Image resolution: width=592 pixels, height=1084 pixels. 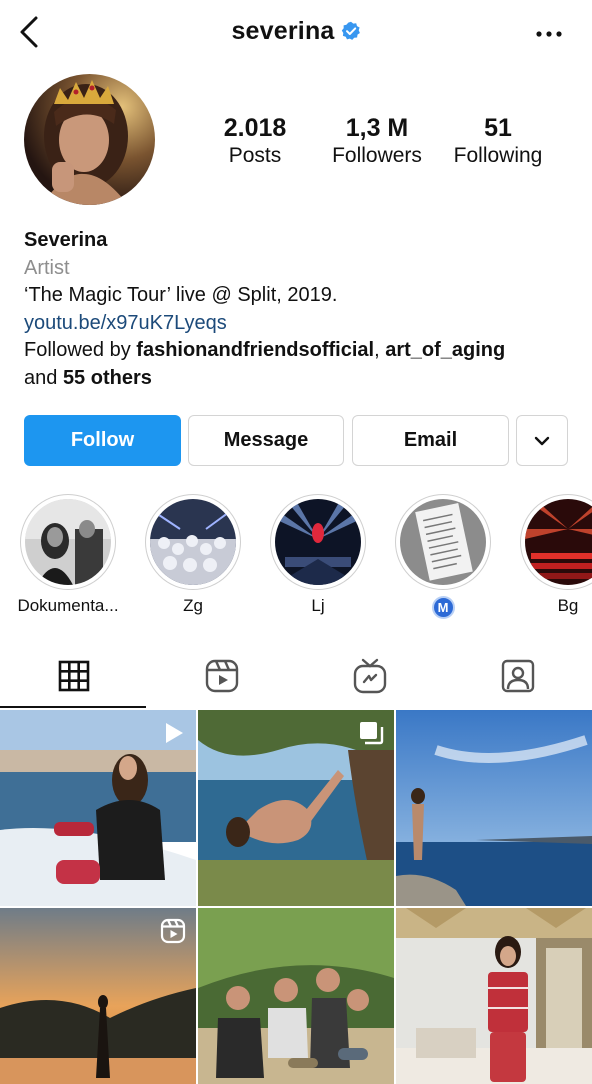 I want to click on followed-by-user-2: art_of_aging, so click(x=445, y=350).